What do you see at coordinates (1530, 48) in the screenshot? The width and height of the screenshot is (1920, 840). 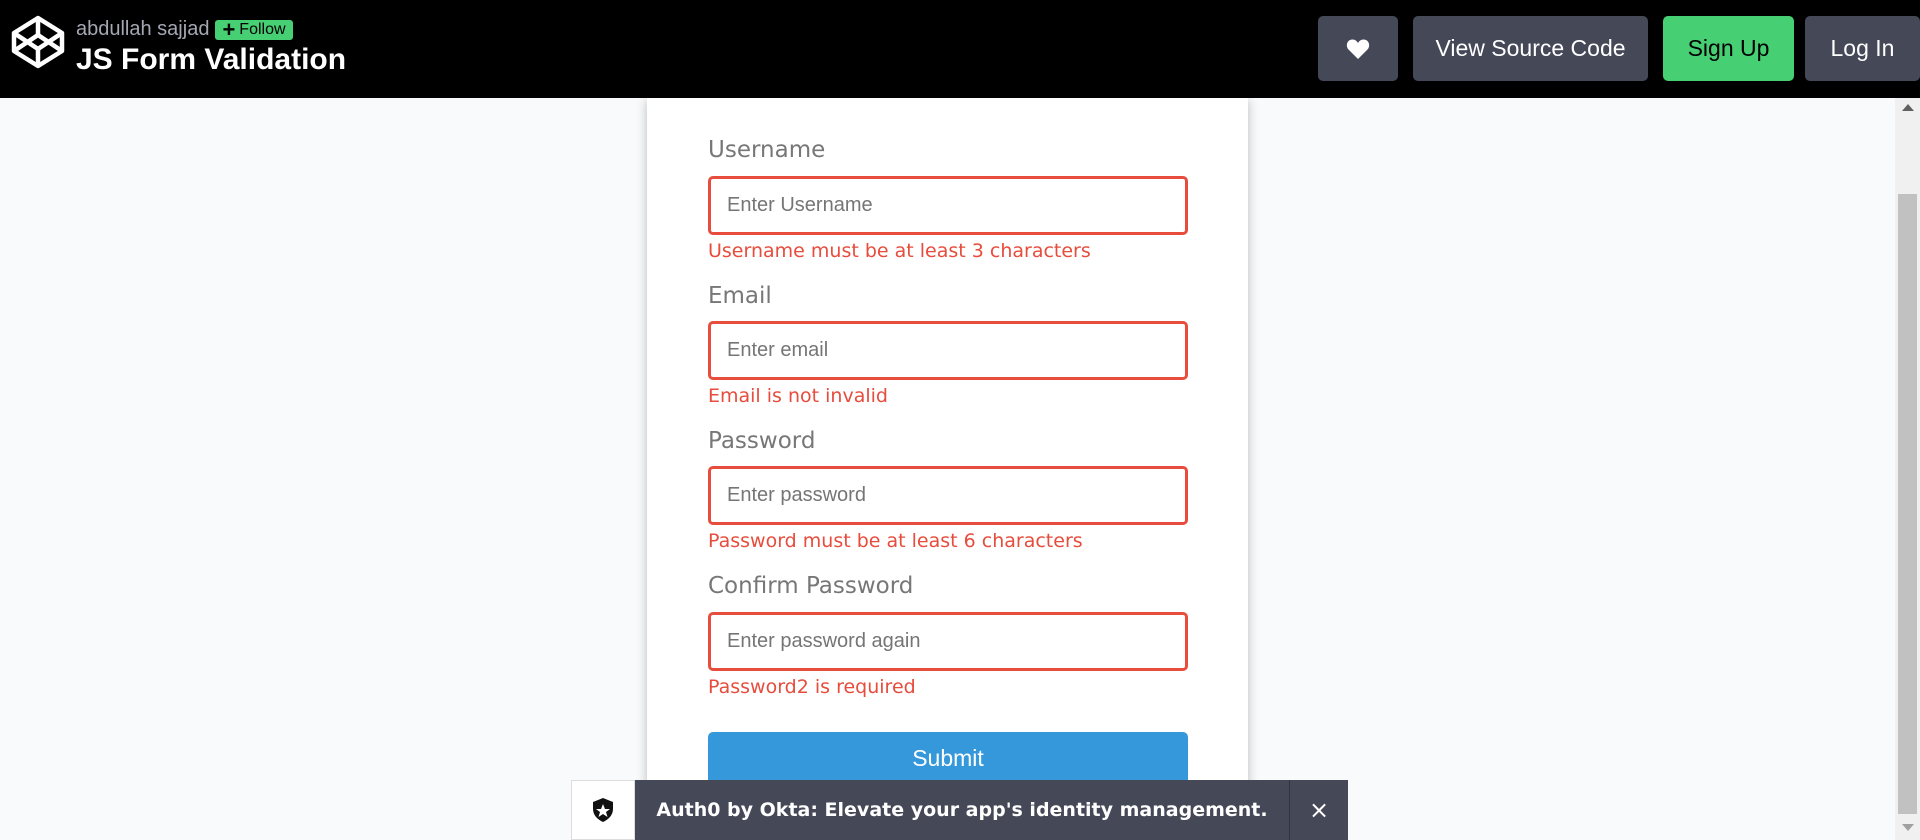 I see `view-source-button: View Source Code` at bounding box center [1530, 48].